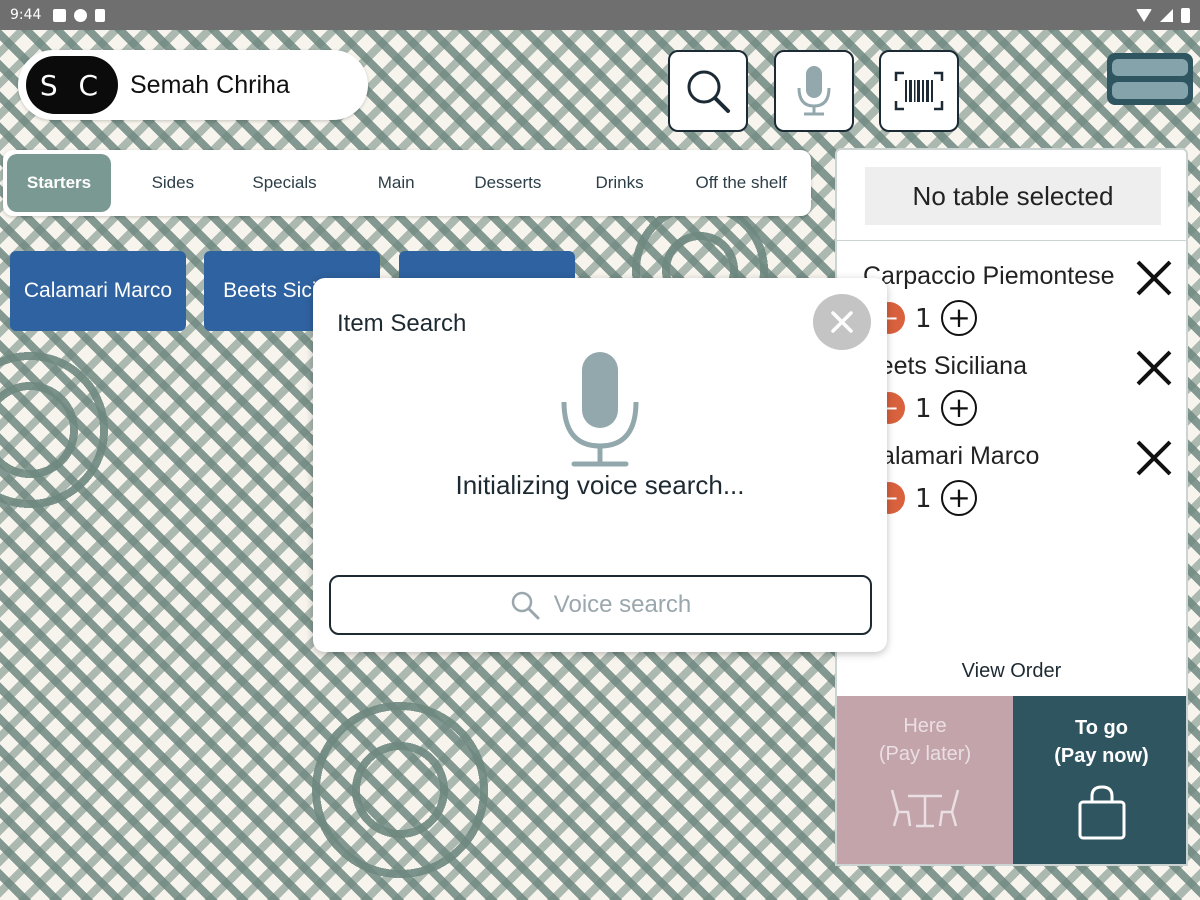  Describe the element at coordinates (1144, 15) in the screenshot. I see `wifi-icon` at that location.